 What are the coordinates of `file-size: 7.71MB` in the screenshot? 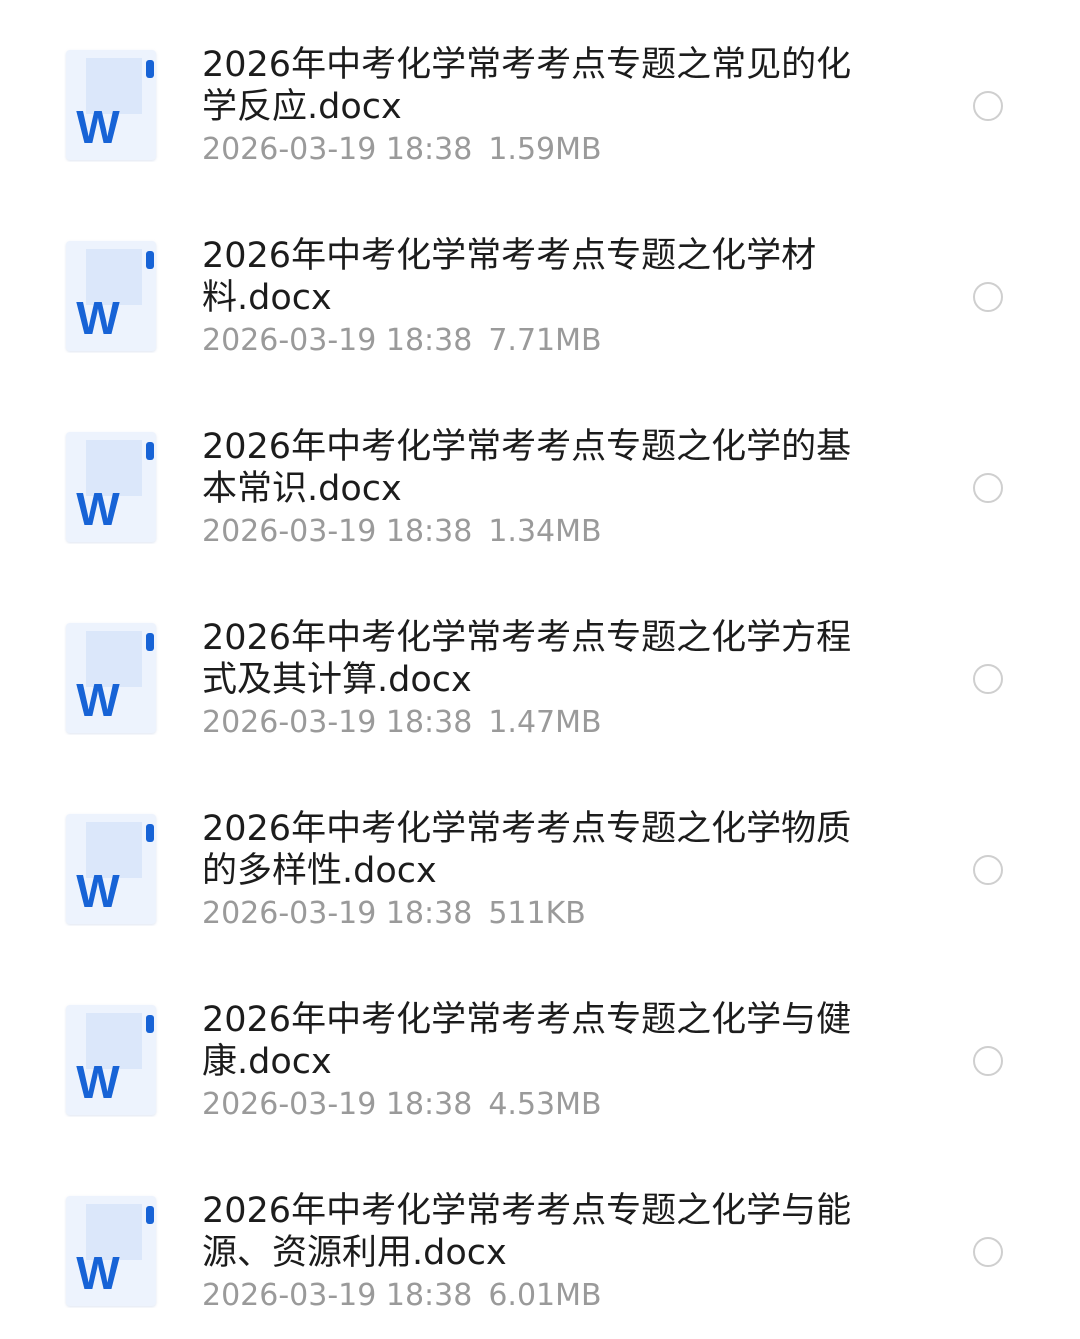 It's located at (545, 340).